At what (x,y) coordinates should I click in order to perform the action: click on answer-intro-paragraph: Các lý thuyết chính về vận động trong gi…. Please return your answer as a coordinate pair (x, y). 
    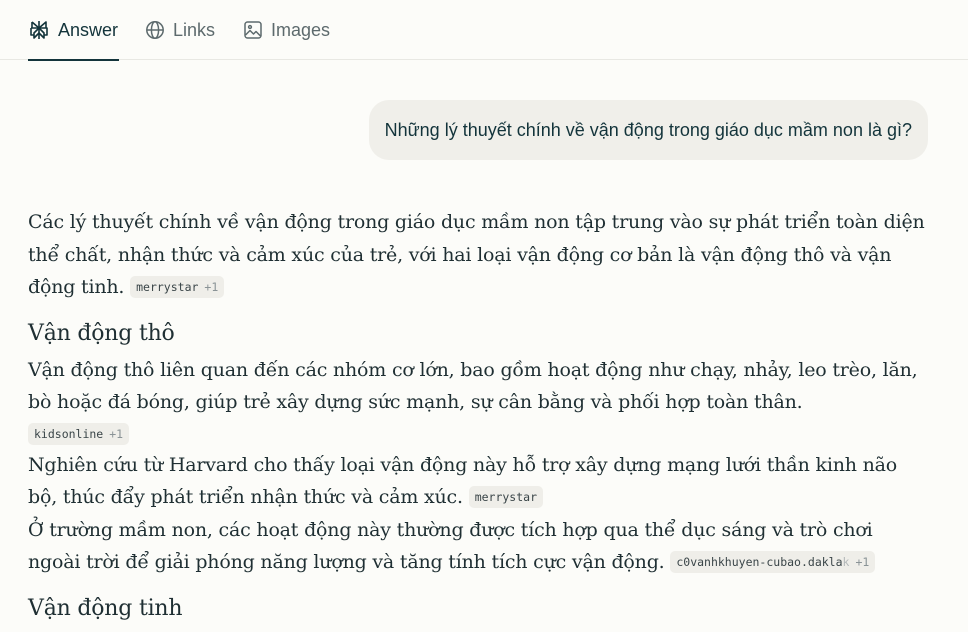
    Looking at the image, I should click on (478, 255).